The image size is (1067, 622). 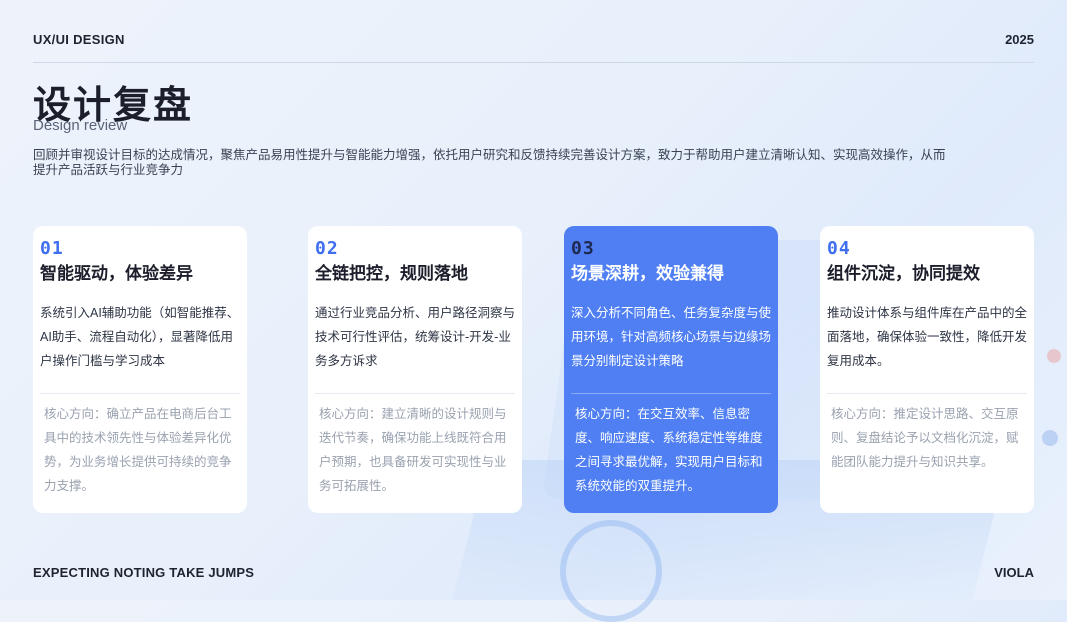 I want to click on card-title: 全链把控，规则落地, so click(x=391, y=274).